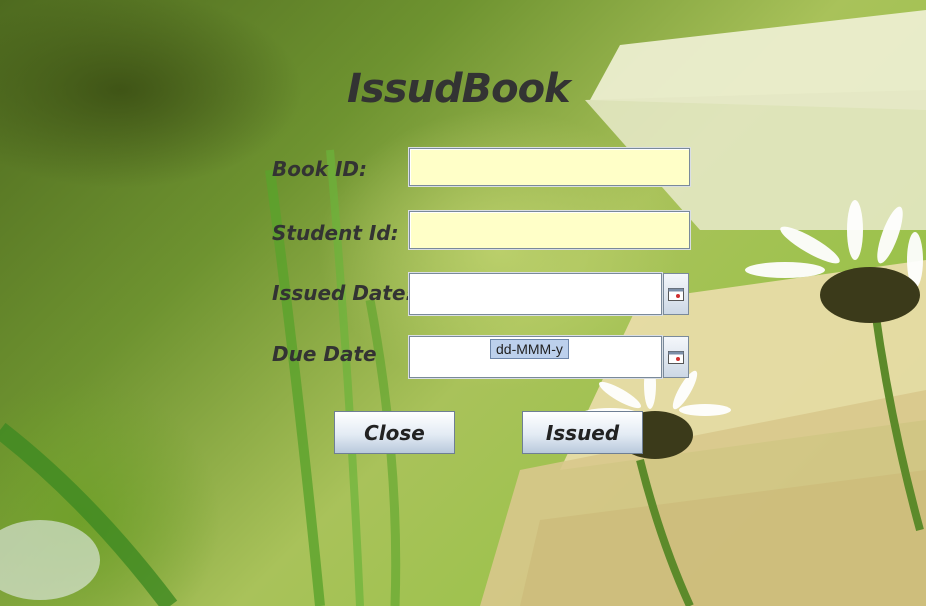 The width and height of the screenshot is (926, 606). Describe the element at coordinates (549, 230) in the screenshot. I see `student-id-field` at that location.